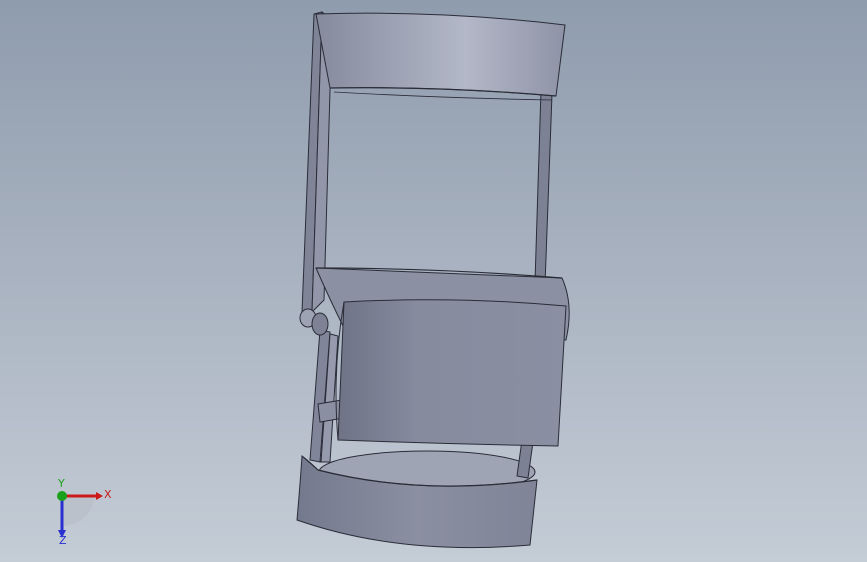 The height and width of the screenshot is (562, 867). Describe the element at coordinates (543, 187) in the screenshot. I see `rear-right-rod` at that location.